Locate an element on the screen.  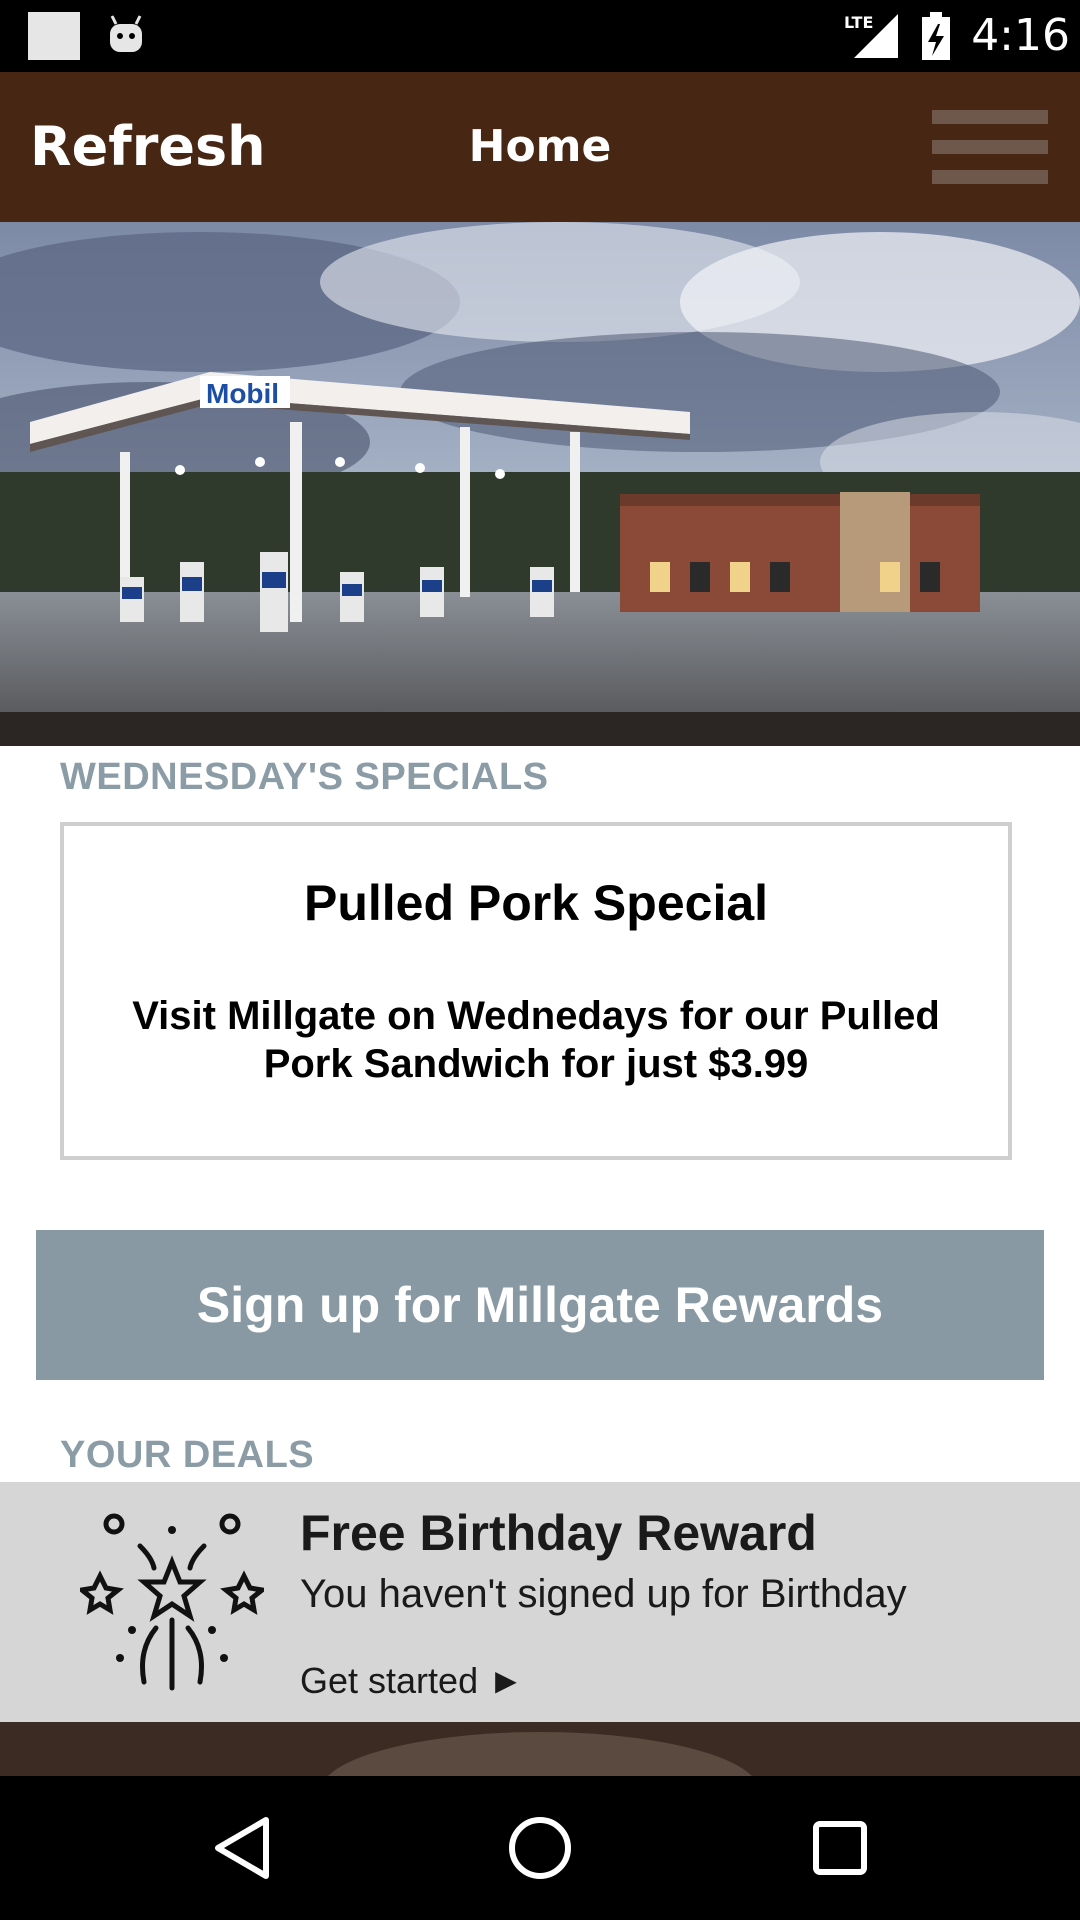
system-navigation-bar is located at coordinates (540, 1848).